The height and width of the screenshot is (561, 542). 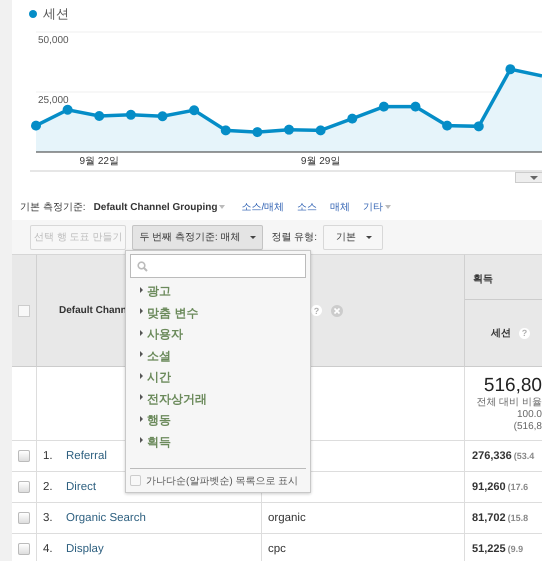 I want to click on total-value: 516,80, so click(x=513, y=386).